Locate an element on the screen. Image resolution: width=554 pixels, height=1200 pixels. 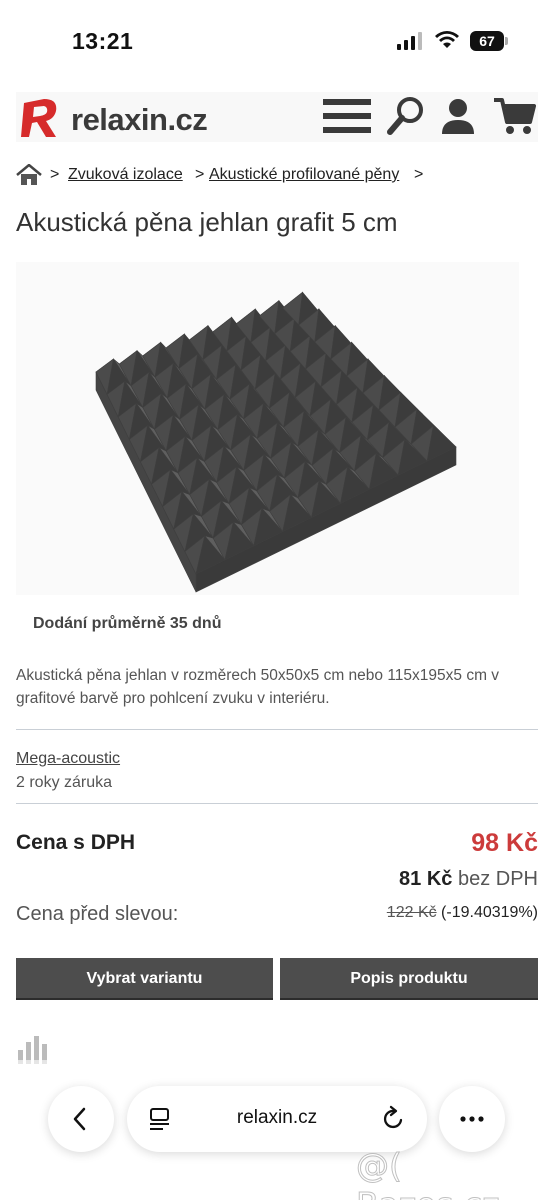
chevron-left-icon is located at coordinates (79, 1119).